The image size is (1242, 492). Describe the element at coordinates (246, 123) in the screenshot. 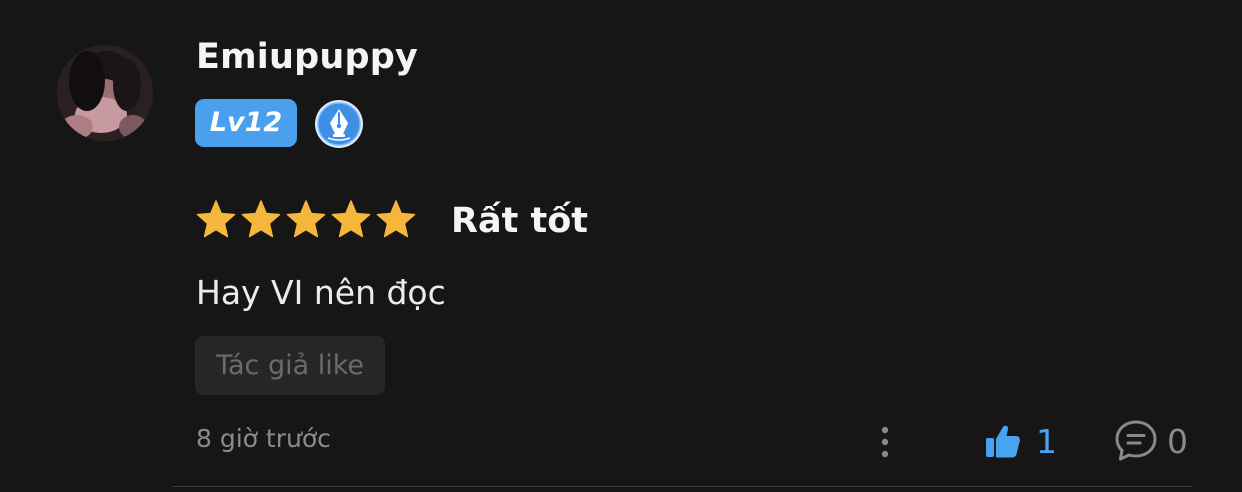

I see `level-badge: Lv12` at that location.